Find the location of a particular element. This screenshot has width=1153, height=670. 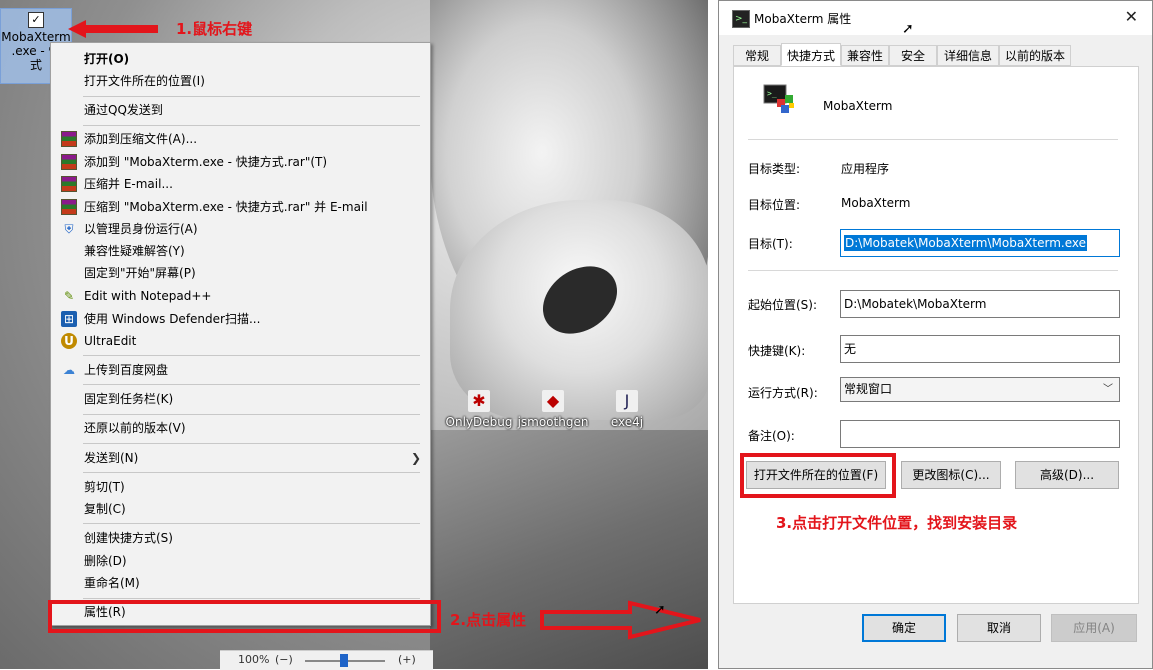

target-input: D:\Mobatek\MobaXterm\MobaXterm.exe is located at coordinates (980, 243).